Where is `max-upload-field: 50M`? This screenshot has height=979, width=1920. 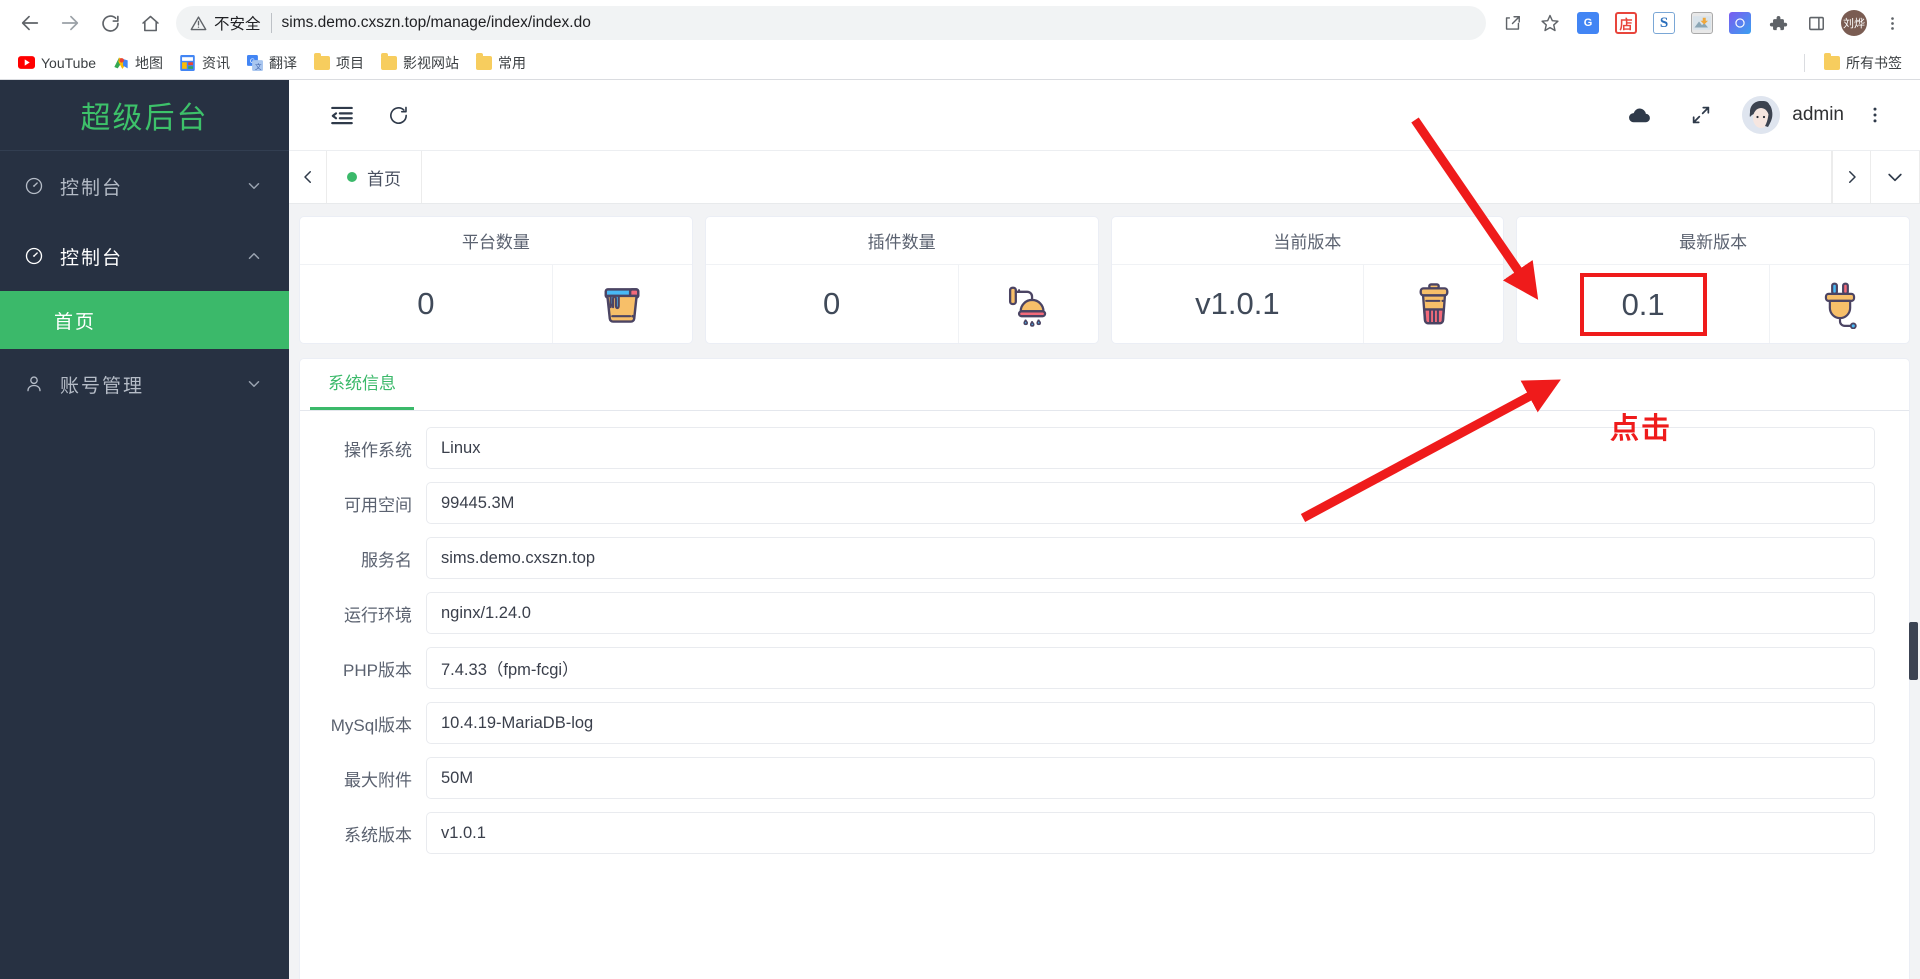
max-upload-field: 50M is located at coordinates (1150, 778).